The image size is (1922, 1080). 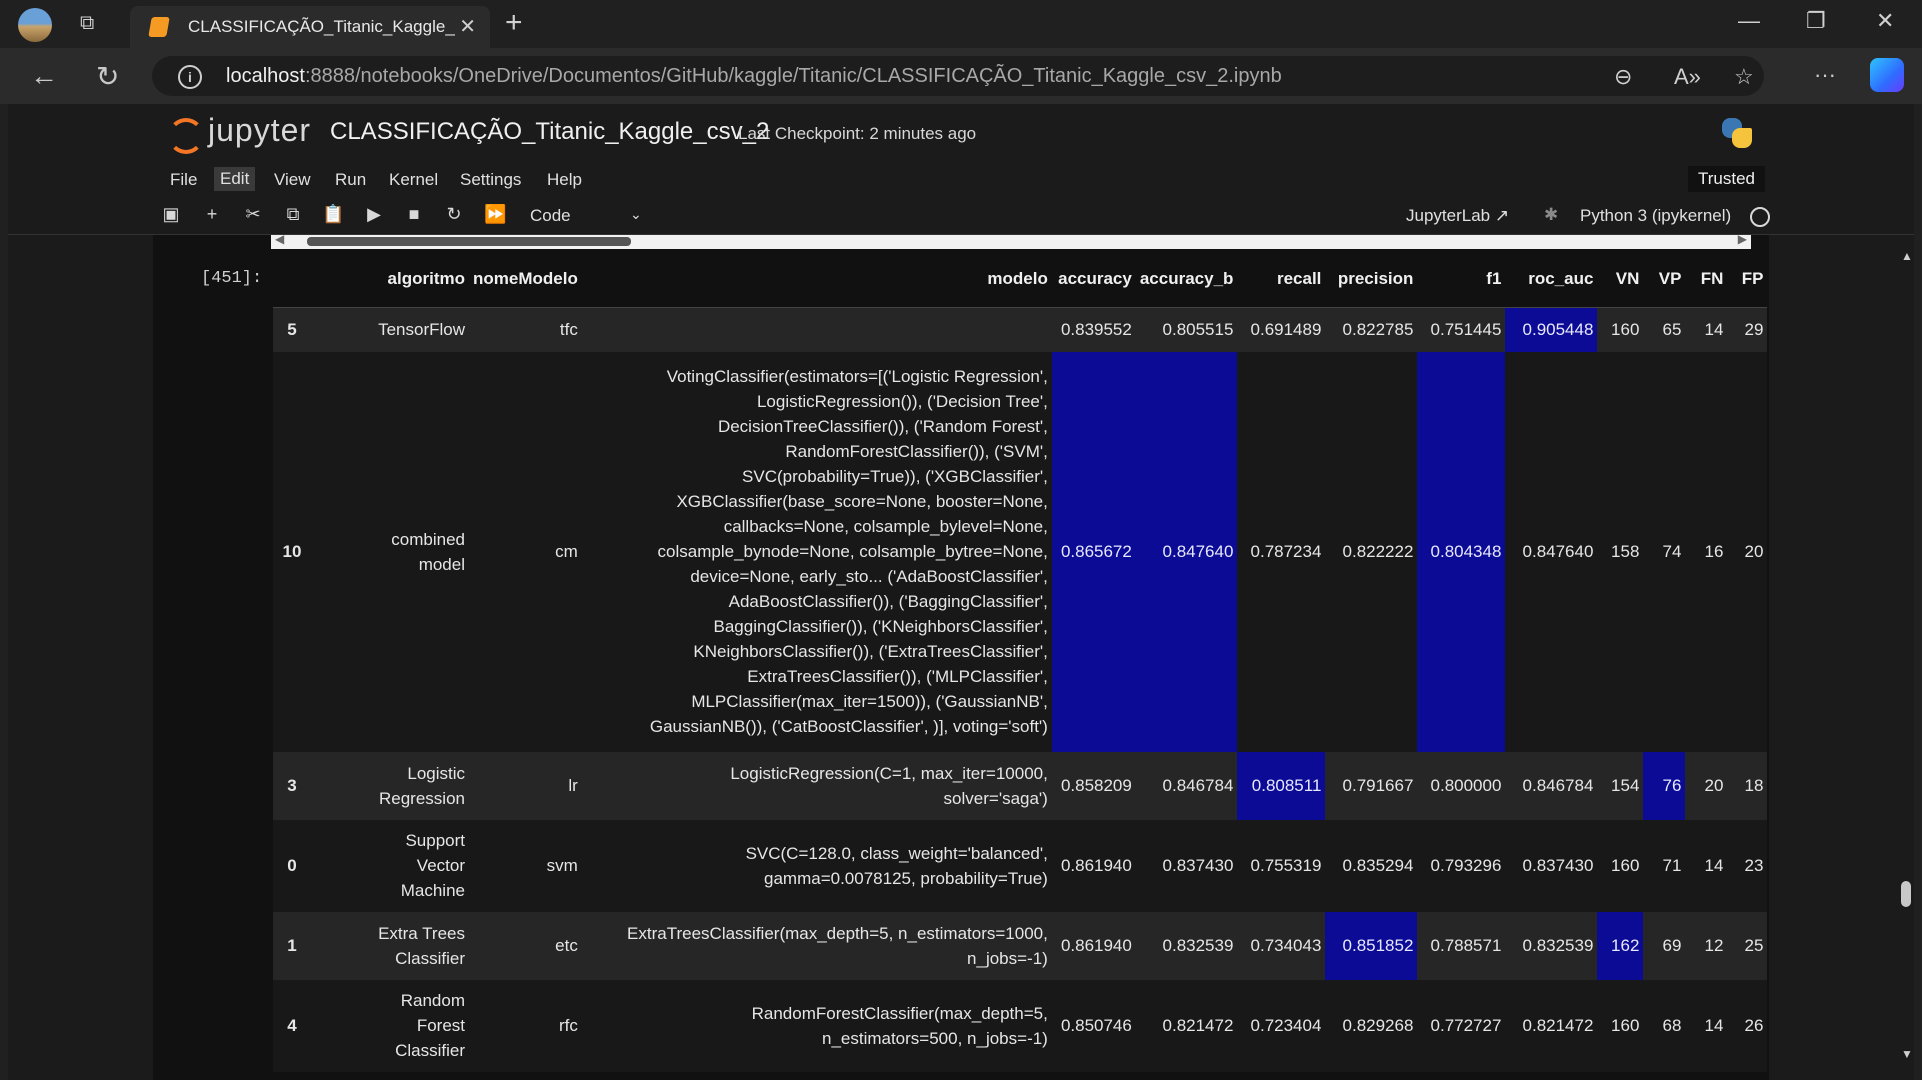 What do you see at coordinates (1011, 242) in the screenshot?
I see `output-horizontal-scrollbar: ◀ ▶` at bounding box center [1011, 242].